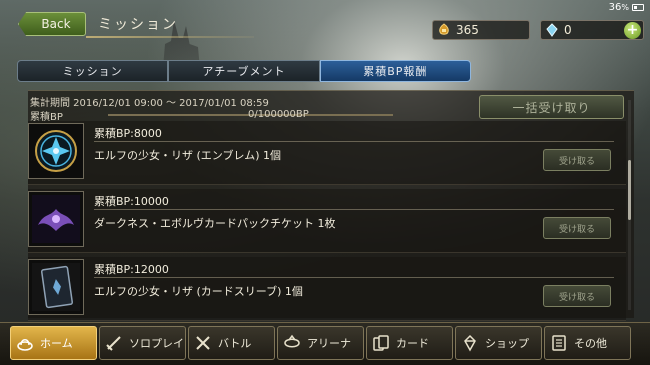  Describe the element at coordinates (203, 343) in the screenshot. I see `crossed-swords-icon` at that location.